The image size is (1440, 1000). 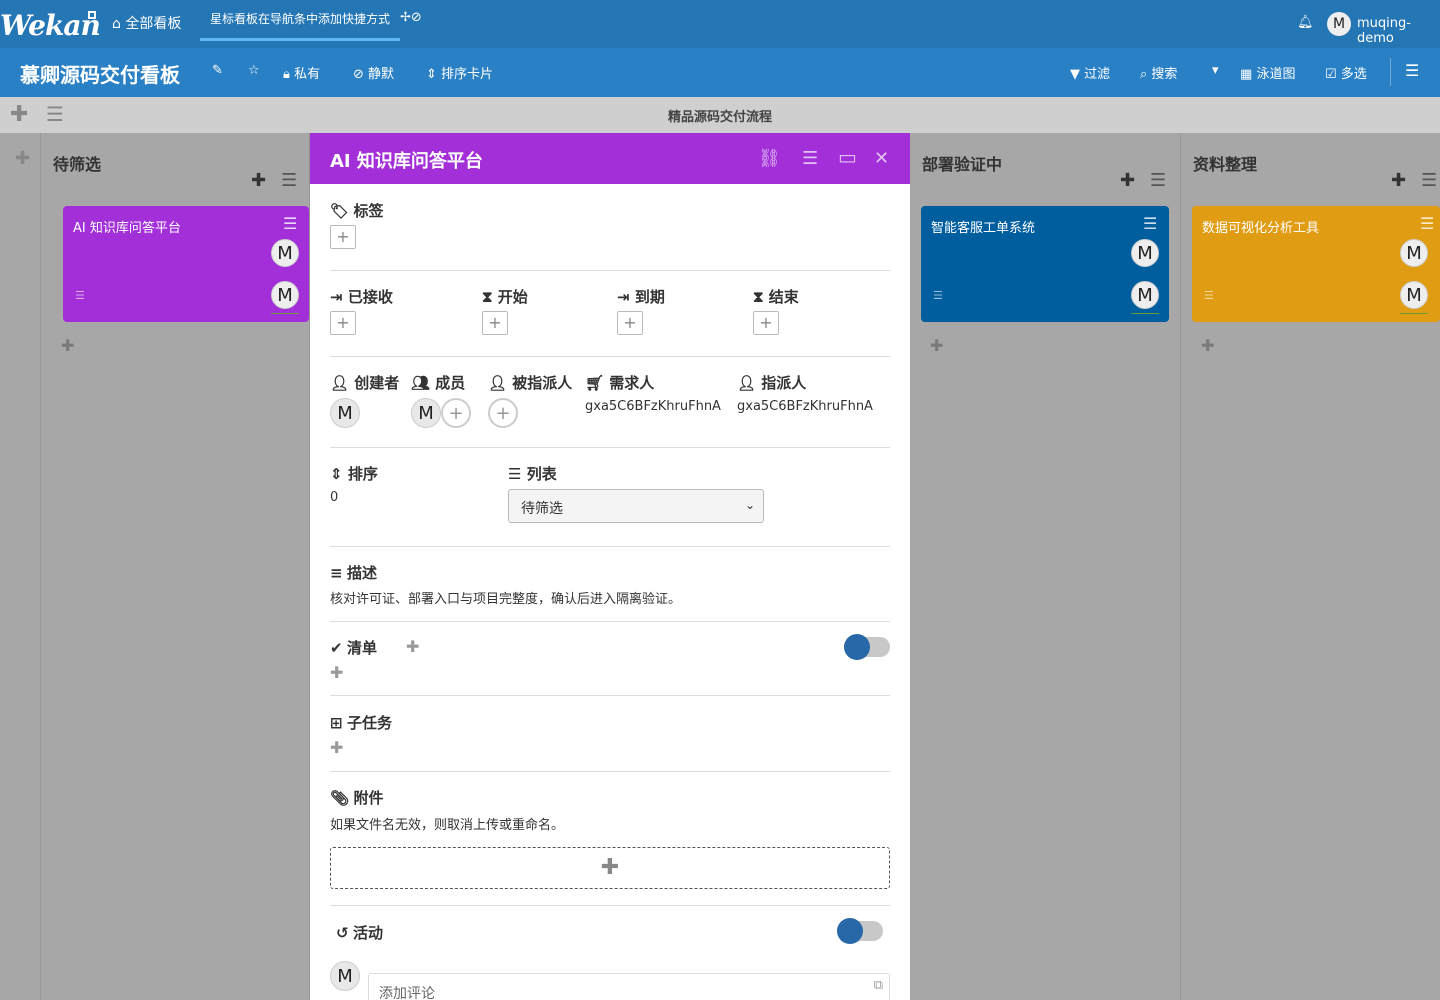 I want to click on visibility-private-button: 🔒︎ 私有, so click(x=301, y=72).